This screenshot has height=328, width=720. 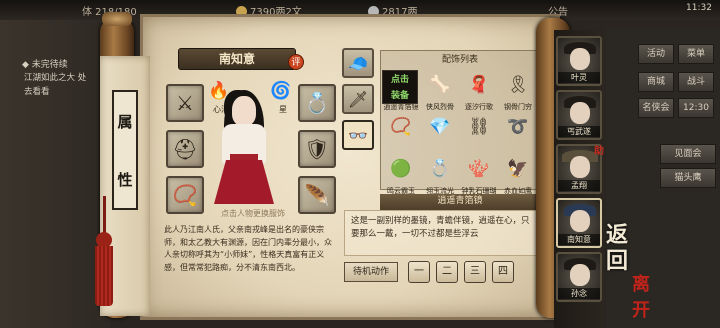 I want to click on sword-icon: ⚔, so click(x=185, y=103).